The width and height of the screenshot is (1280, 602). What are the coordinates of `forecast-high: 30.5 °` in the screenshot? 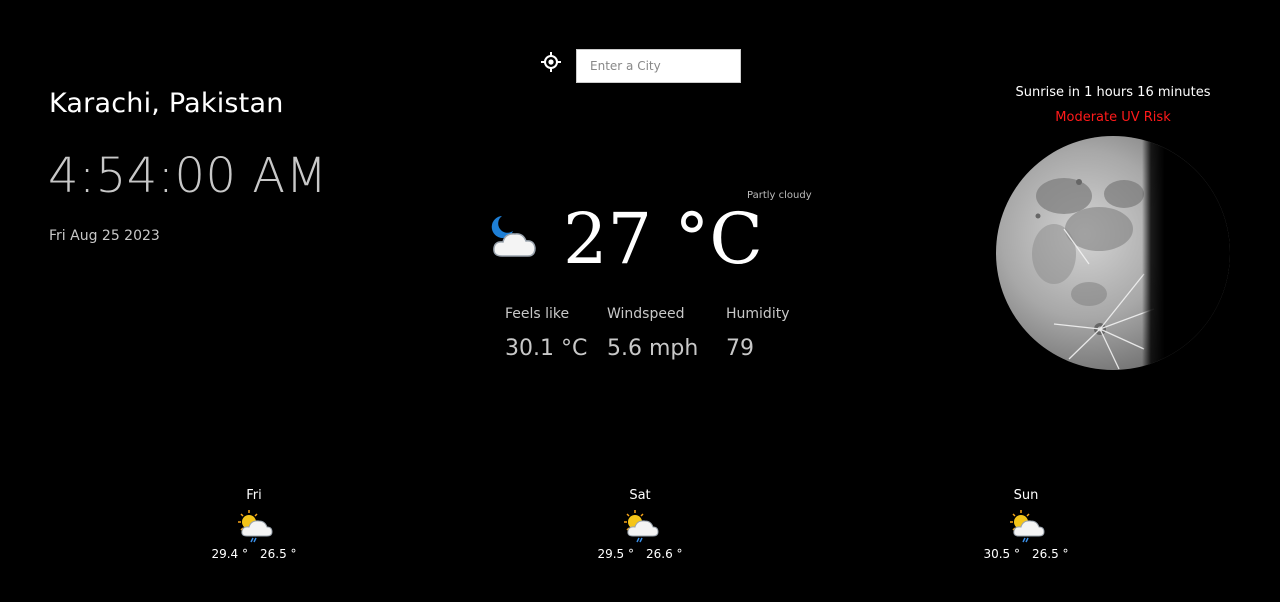 It's located at (1001, 554).